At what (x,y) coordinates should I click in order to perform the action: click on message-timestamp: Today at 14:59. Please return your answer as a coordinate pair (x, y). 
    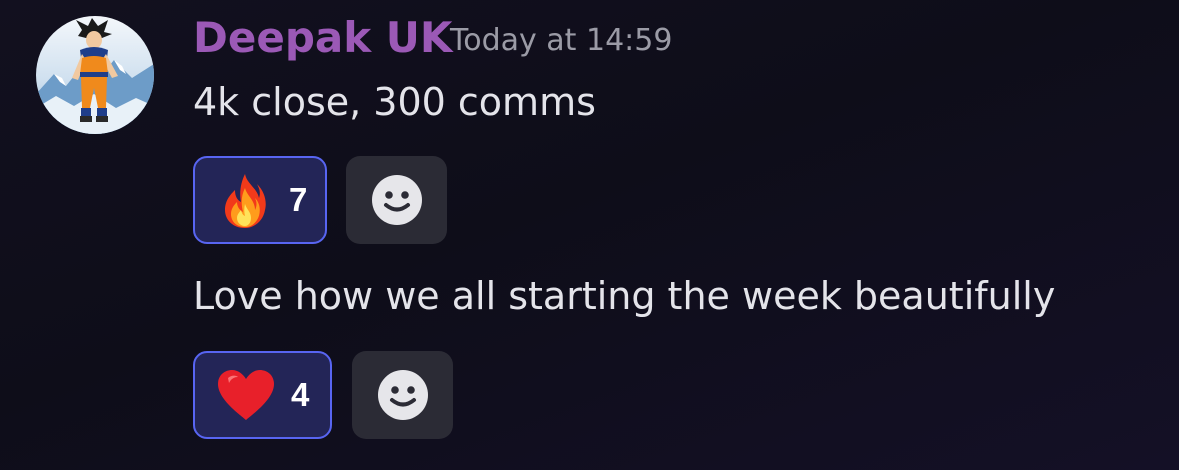
    Looking at the image, I should click on (561, 40).